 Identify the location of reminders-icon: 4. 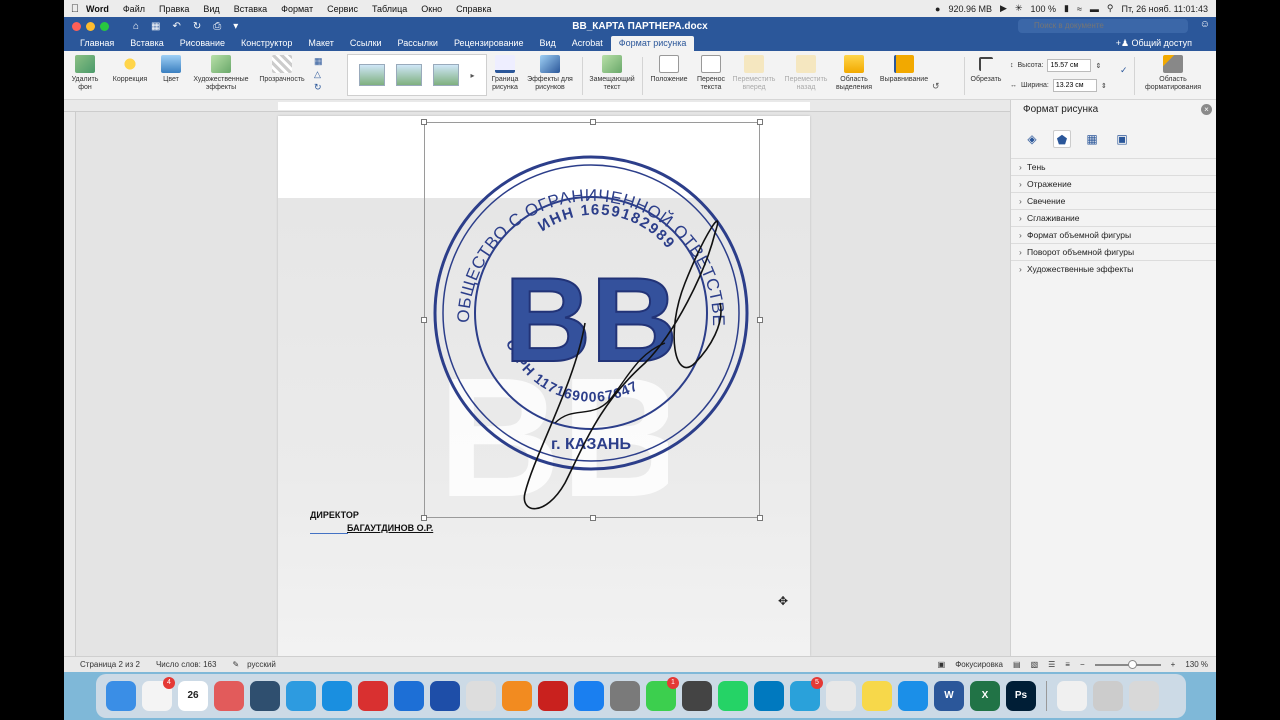
(158, 694).